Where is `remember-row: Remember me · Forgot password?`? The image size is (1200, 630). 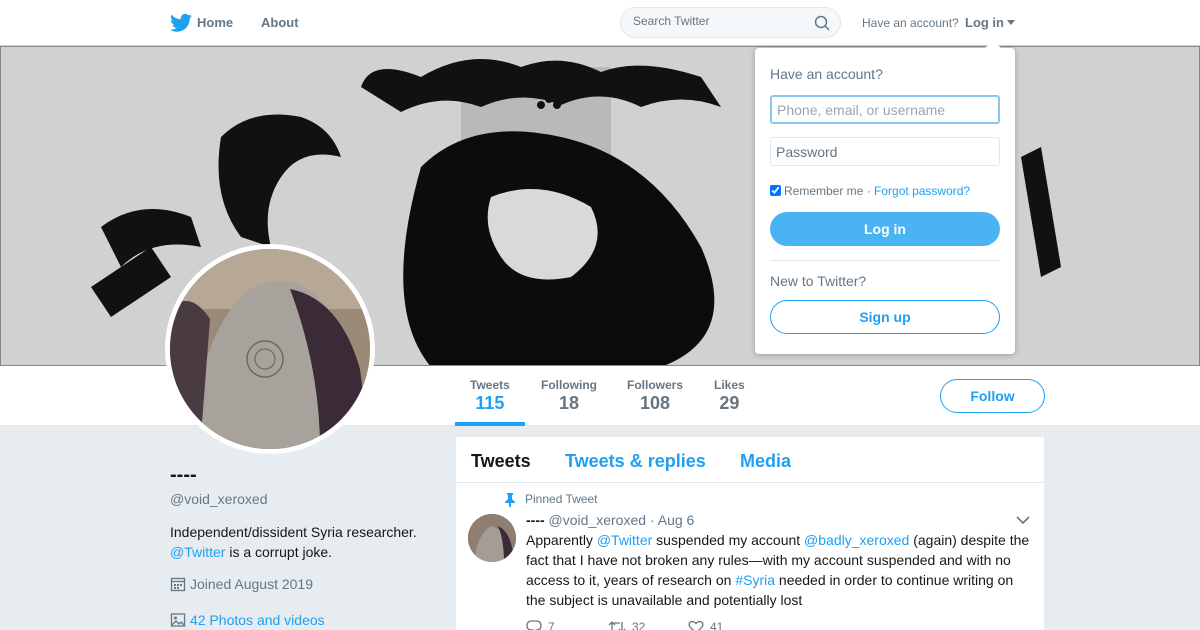
remember-row: Remember me · Forgot password? is located at coordinates (870, 191).